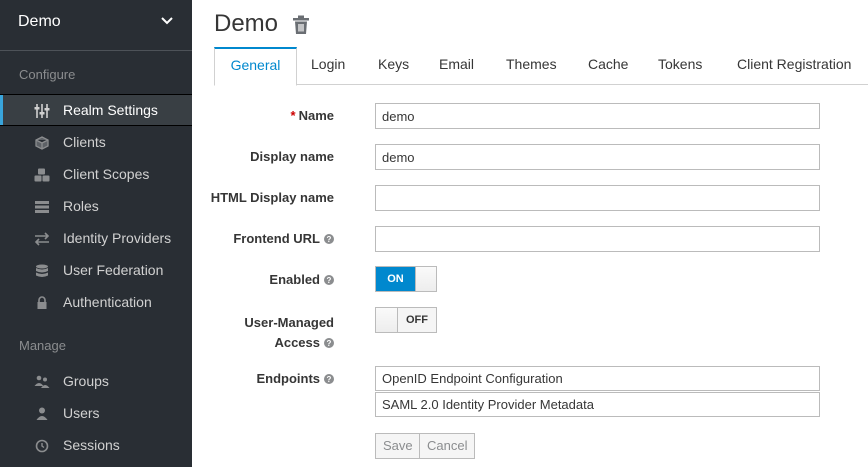 This screenshot has width=868, height=467. I want to click on sliders-icon, so click(42, 111).